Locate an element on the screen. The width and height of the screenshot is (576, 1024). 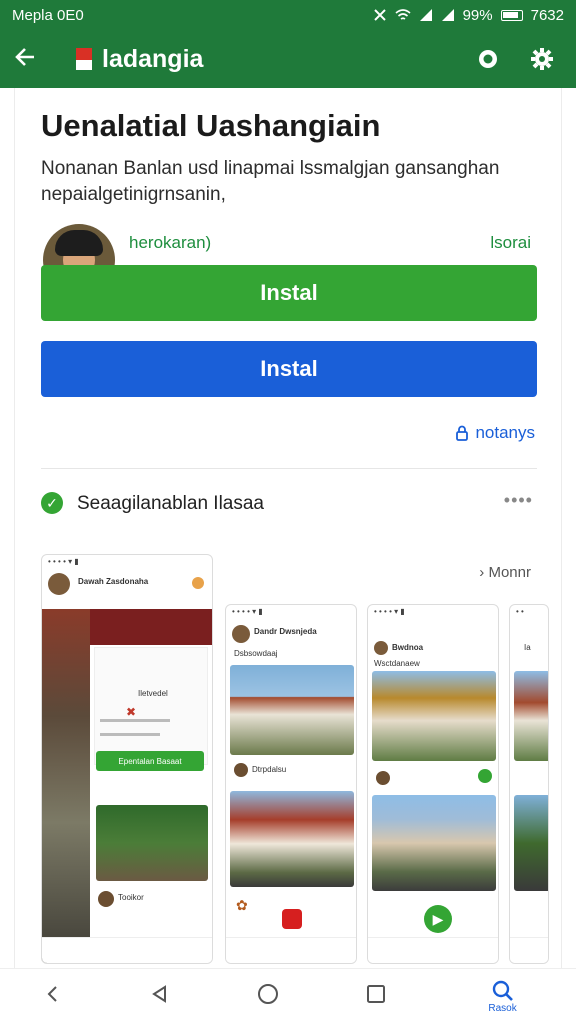
gear-icon is located at coordinates (542, 59).